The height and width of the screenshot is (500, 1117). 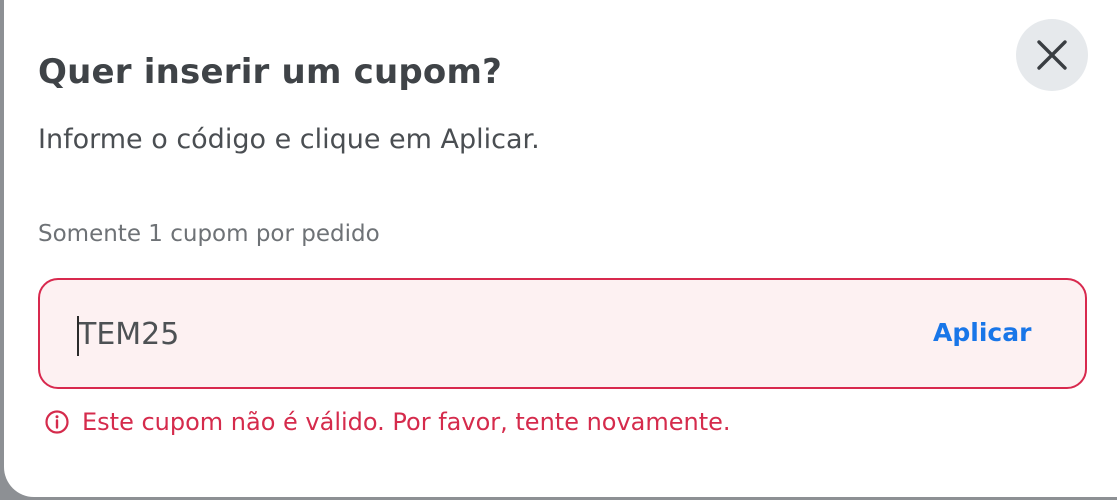 What do you see at coordinates (209, 234) in the screenshot?
I see `coupon-limit-hint: Somente 1 cupom por pedido` at bounding box center [209, 234].